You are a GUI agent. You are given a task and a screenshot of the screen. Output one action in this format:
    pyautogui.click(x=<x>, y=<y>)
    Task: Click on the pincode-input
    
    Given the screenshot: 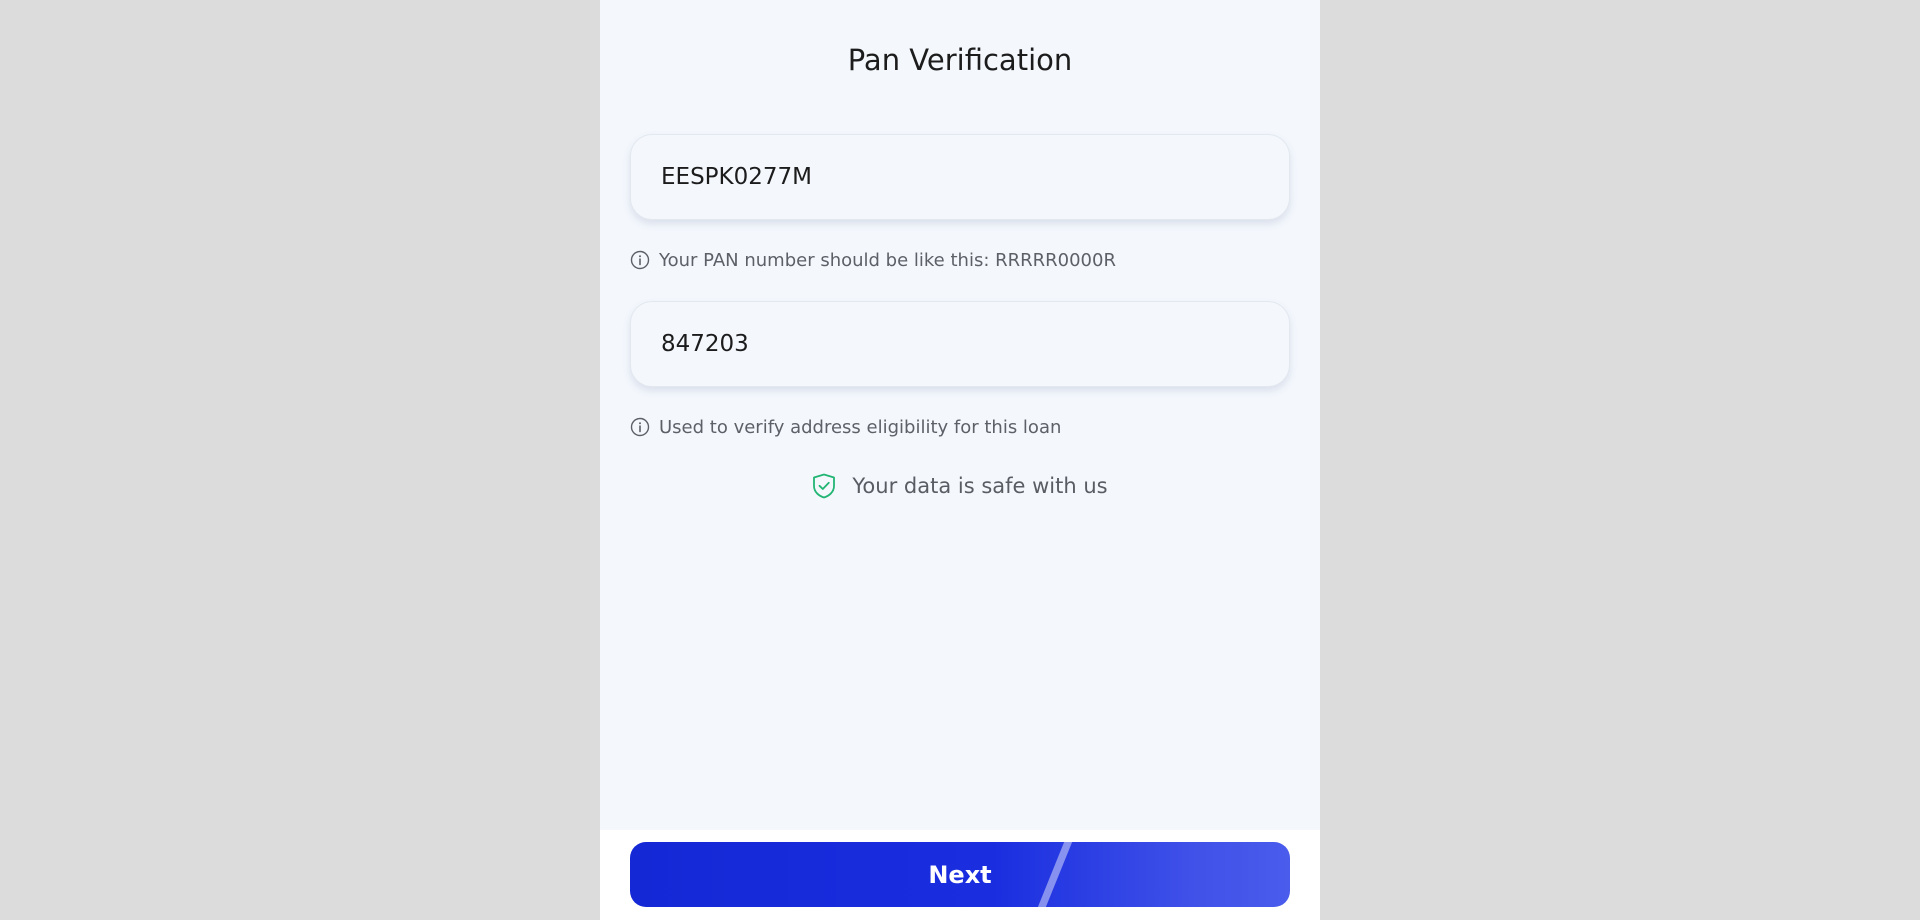 What is the action you would take?
    pyautogui.click(x=960, y=344)
    